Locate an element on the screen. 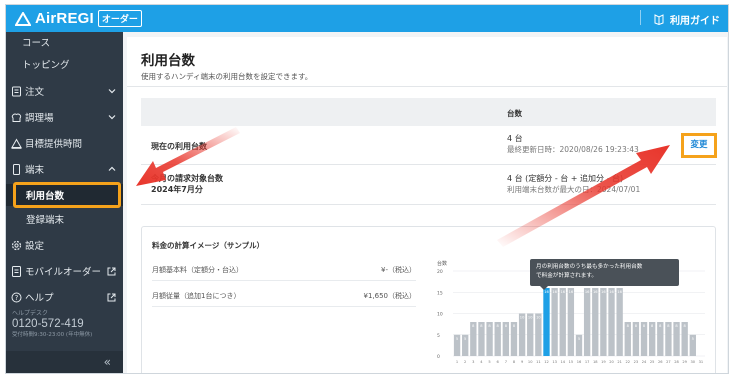 The width and height of the screenshot is (734, 378). chevron-up-icon is located at coordinates (112, 168).